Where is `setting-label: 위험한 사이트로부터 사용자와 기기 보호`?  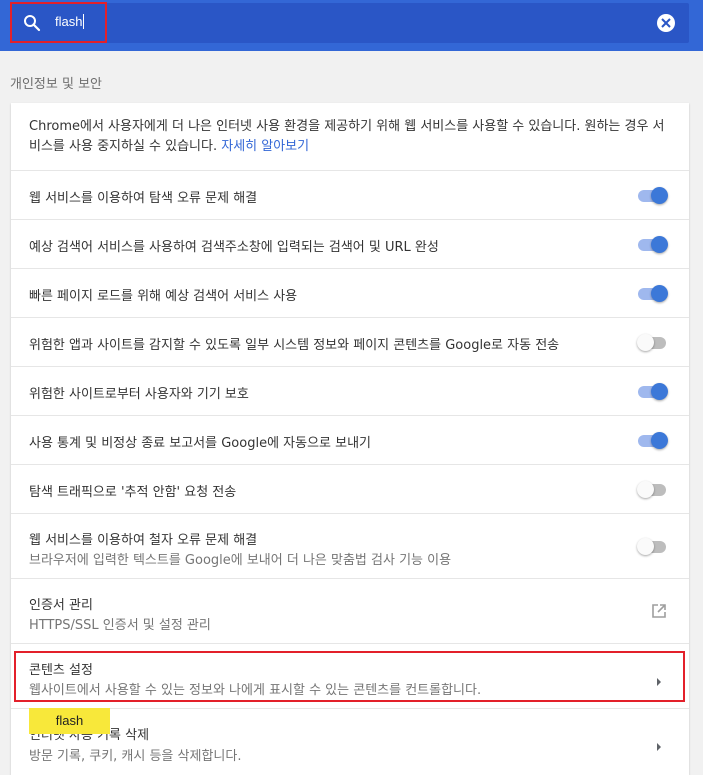 setting-label: 위험한 사이트로부터 사용자와 기기 보호 is located at coordinates (139, 394).